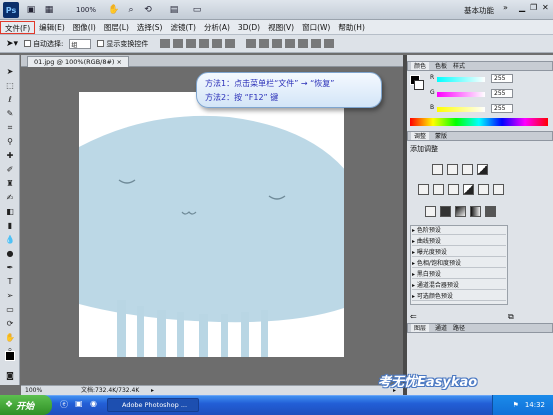 Image resolution: width=553 pixels, height=415 pixels. I want to click on quick-mask-icon: ◙, so click(10, 376).